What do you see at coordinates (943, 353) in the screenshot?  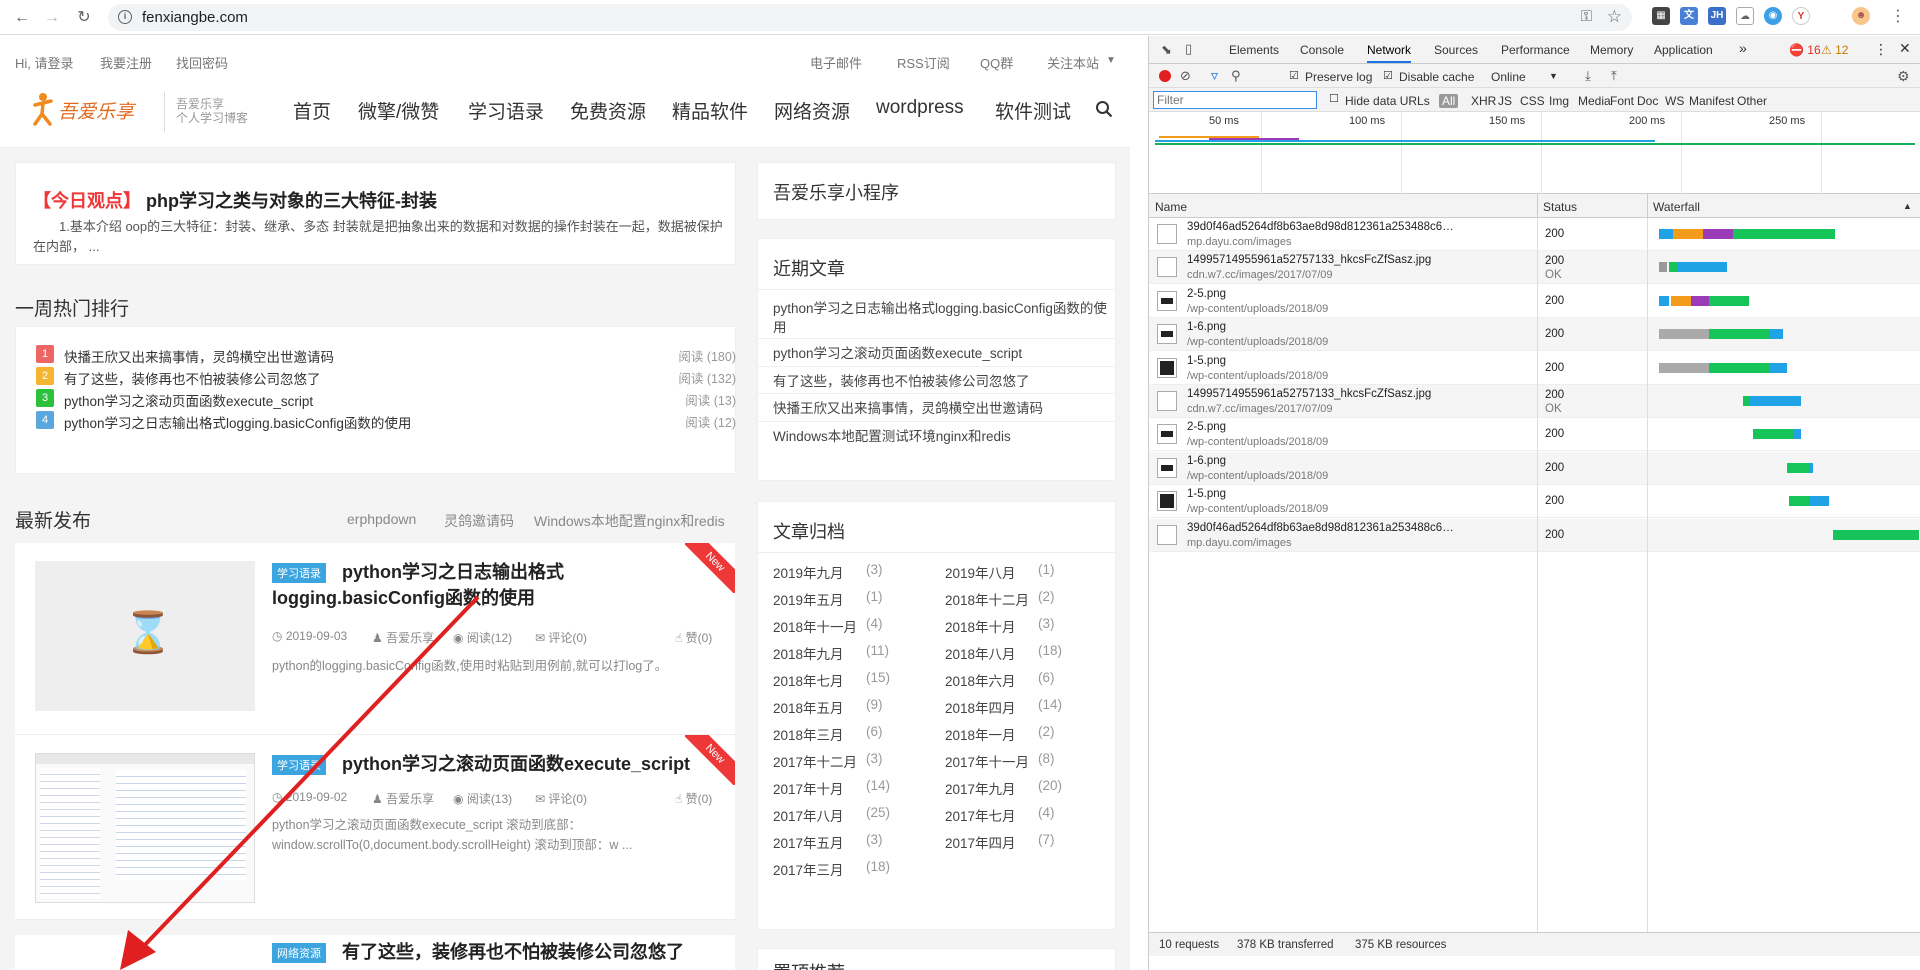 I see `recent-post-link: python学习之滚动页面函数execute_script` at bounding box center [943, 353].